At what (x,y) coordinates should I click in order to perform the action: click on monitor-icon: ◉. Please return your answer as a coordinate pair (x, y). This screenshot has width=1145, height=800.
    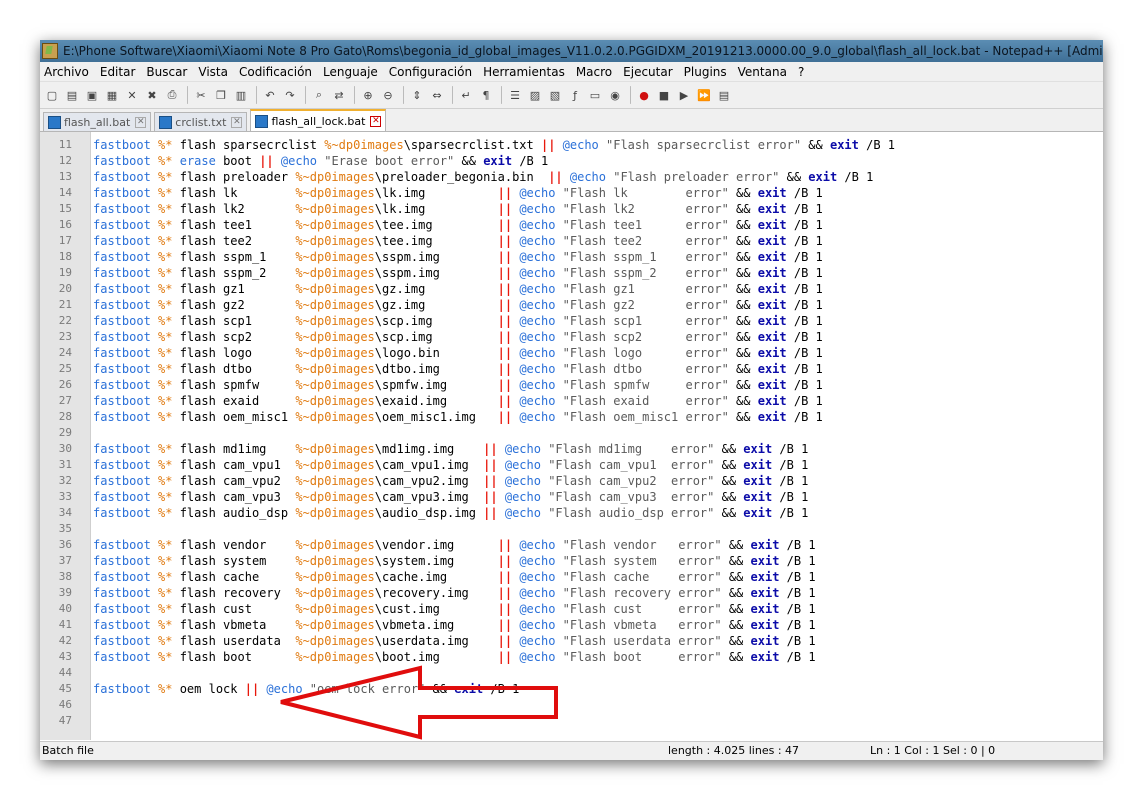
    Looking at the image, I should click on (615, 95).